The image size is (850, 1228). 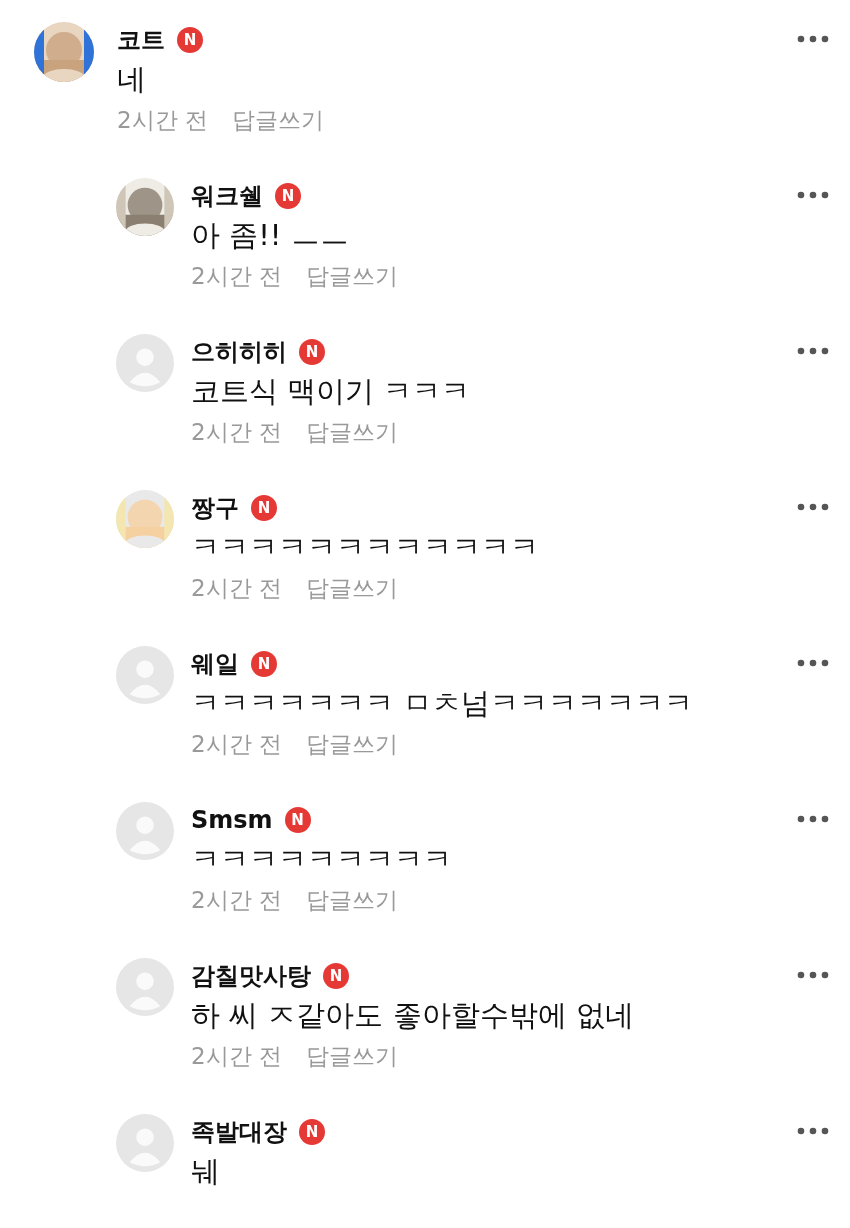 I want to click on user-name: 웨일, so click(x=215, y=664).